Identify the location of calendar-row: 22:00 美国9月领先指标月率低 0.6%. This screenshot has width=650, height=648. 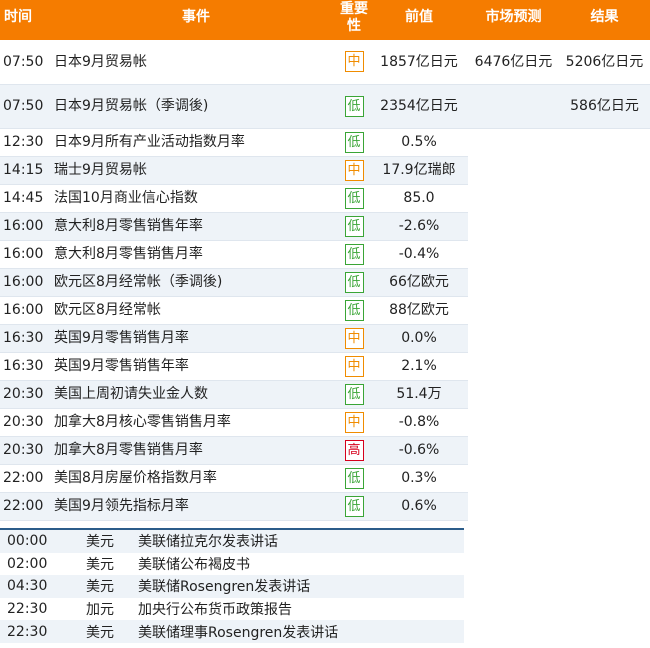
(325, 506).